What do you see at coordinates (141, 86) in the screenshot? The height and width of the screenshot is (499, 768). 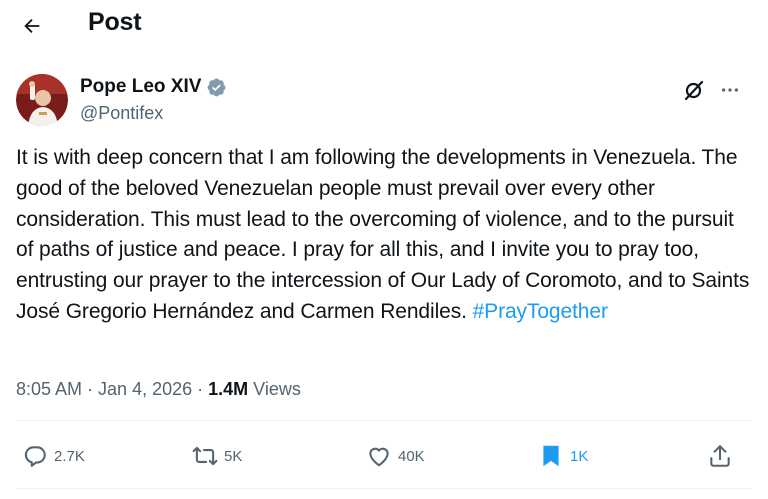 I see `author-name-text: Pope Leo XIV` at bounding box center [141, 86].